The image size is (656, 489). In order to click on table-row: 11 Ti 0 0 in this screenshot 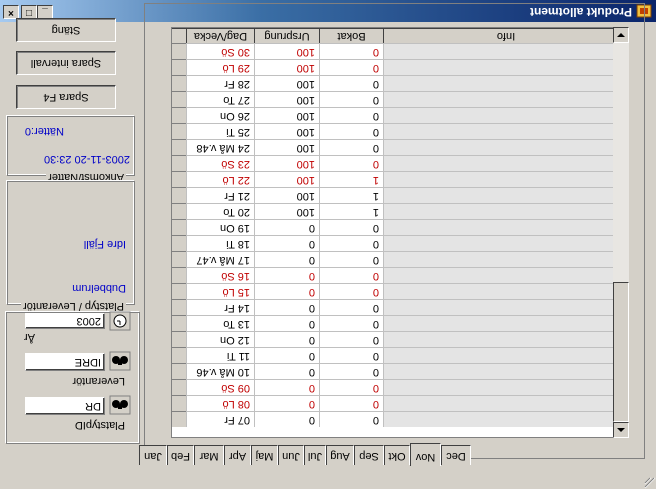, I will do `click(399, 355)`.